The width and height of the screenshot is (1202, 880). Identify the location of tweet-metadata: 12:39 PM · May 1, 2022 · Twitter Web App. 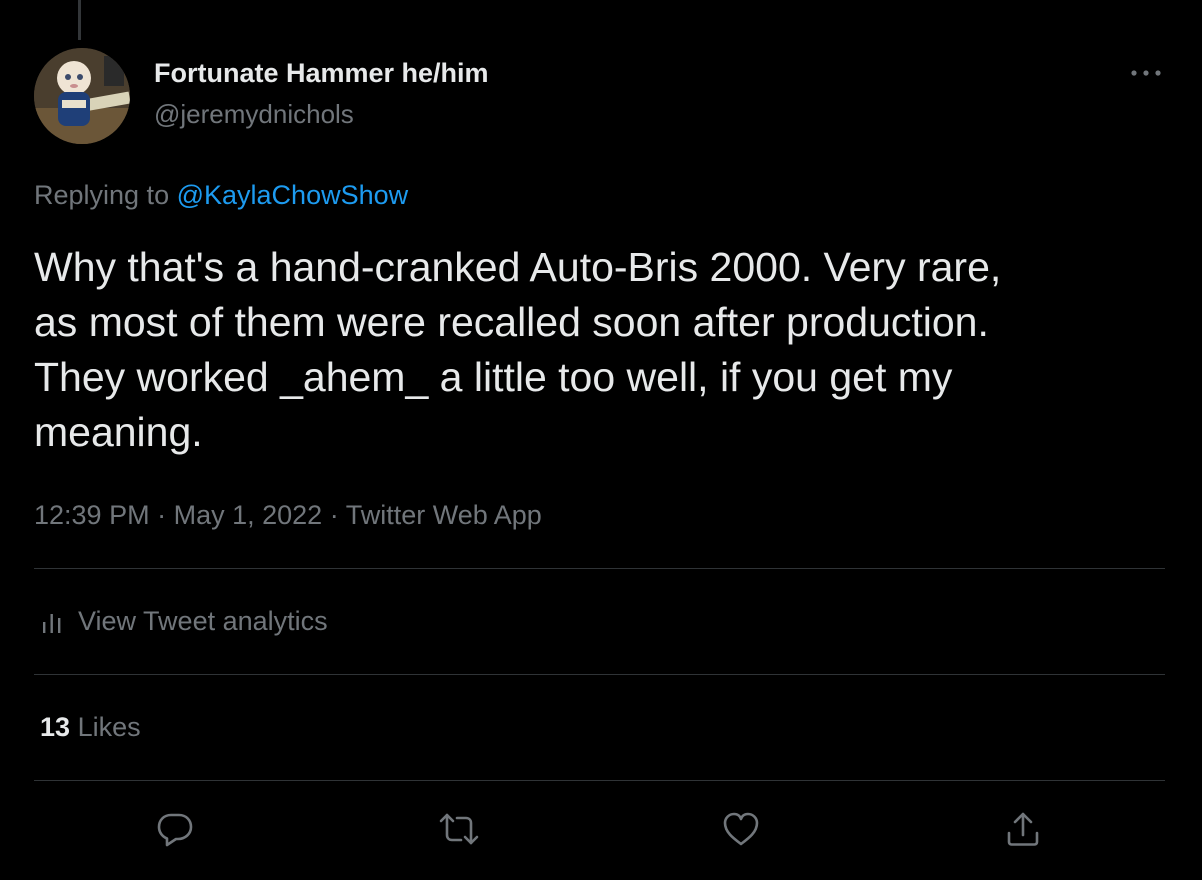
(288, 515).